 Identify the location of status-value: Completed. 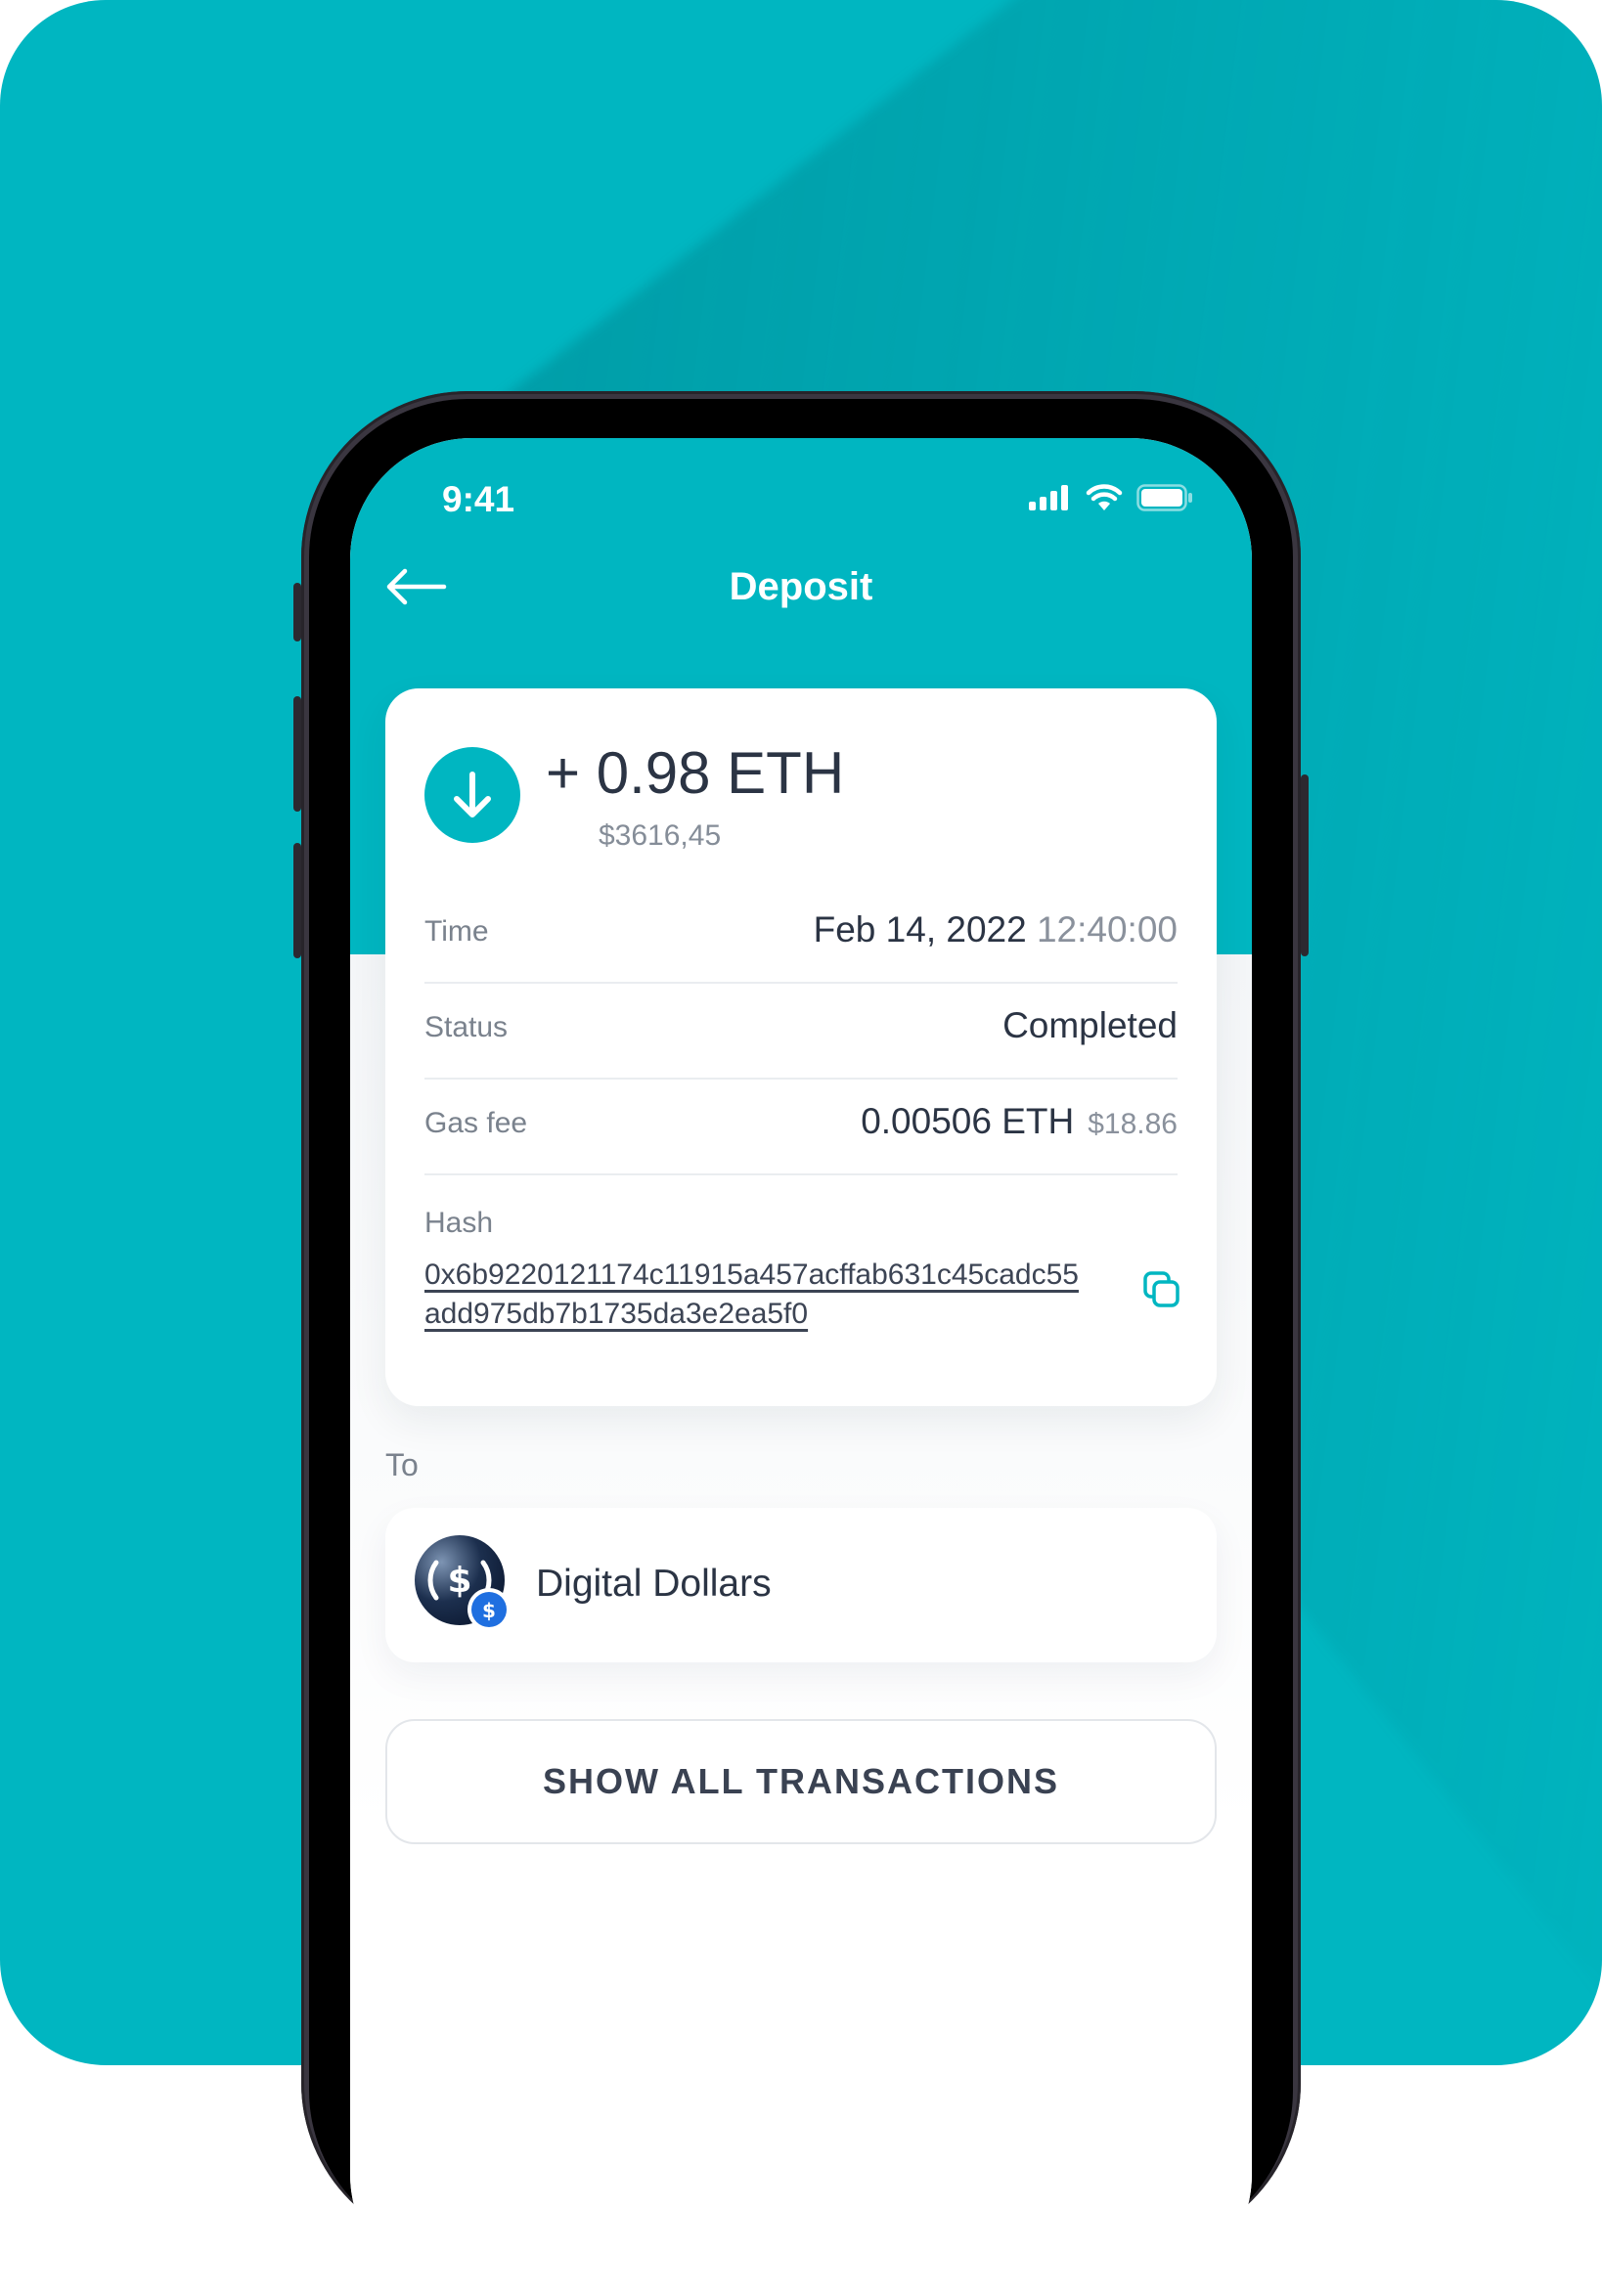
(1090, 1025).